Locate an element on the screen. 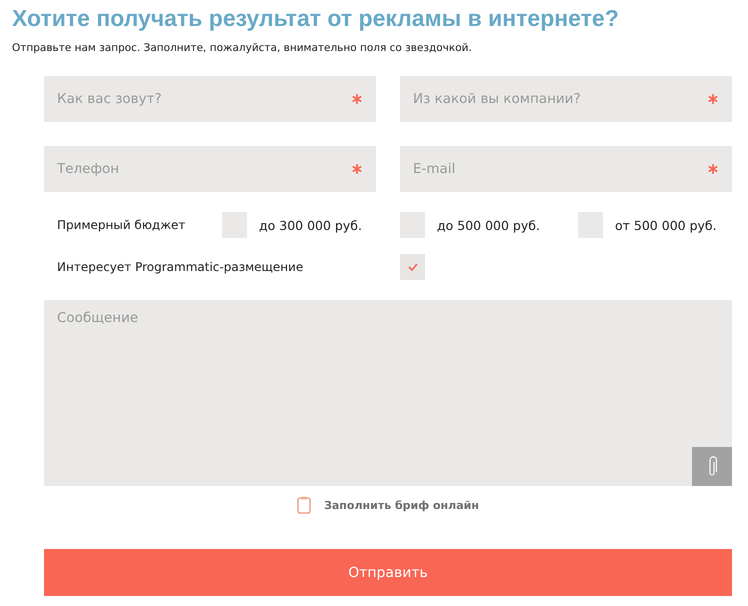 Image resolution: width=748 pixels, height=606 pixels. text-field: Как вас зовут? is located at coordinates (210, 99).